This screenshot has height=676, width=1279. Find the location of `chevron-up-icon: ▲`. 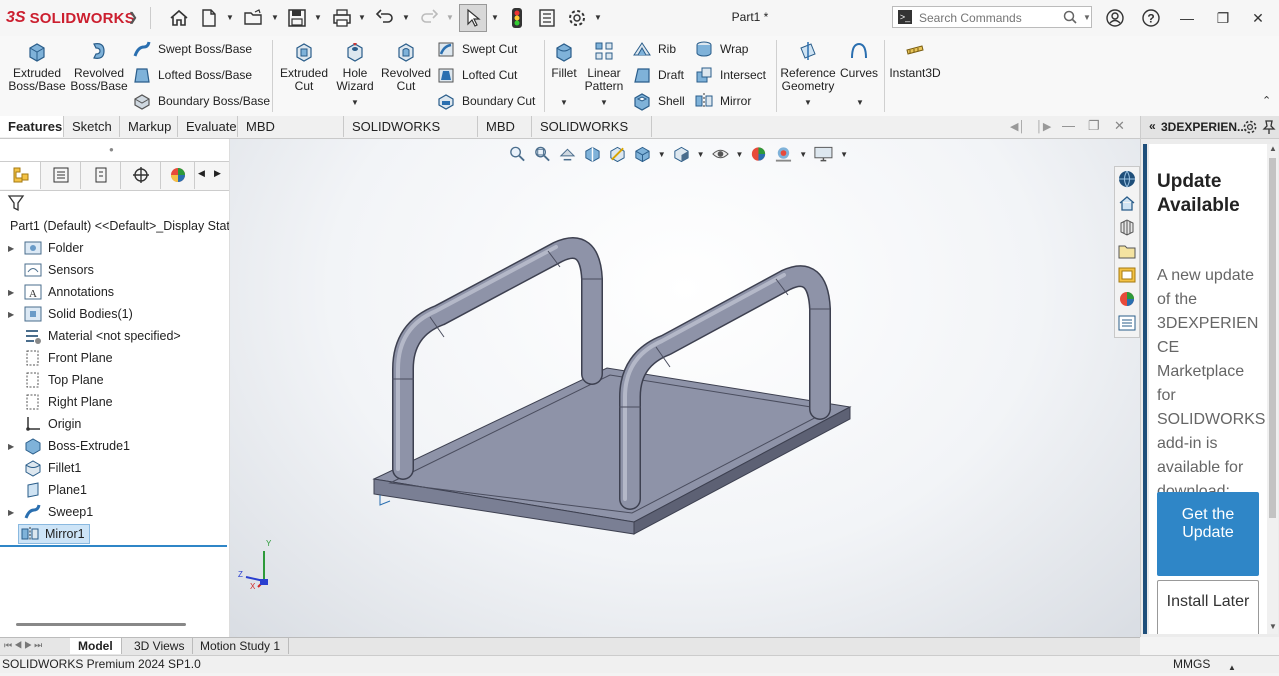

chevron-up-icon: ▲ is located at coordinates (1232, 668).